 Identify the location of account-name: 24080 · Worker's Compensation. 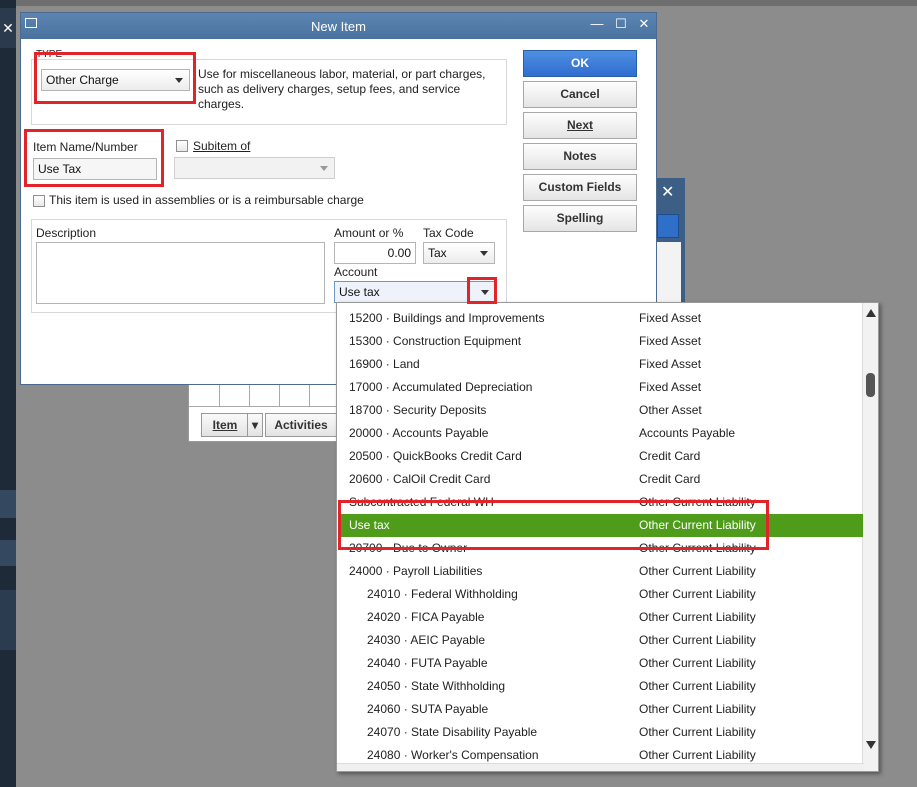
(453, 755).